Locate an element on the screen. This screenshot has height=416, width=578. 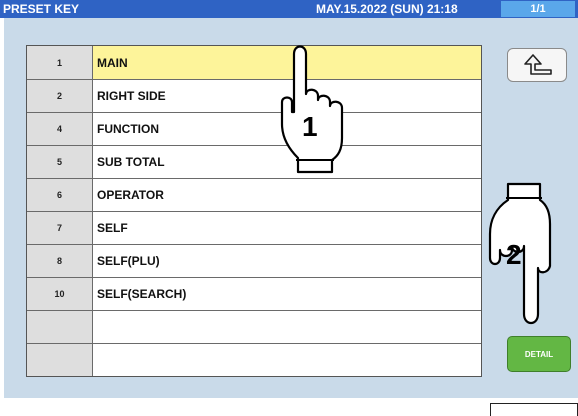
item-number: 2 is located at coordinates (60, 96).